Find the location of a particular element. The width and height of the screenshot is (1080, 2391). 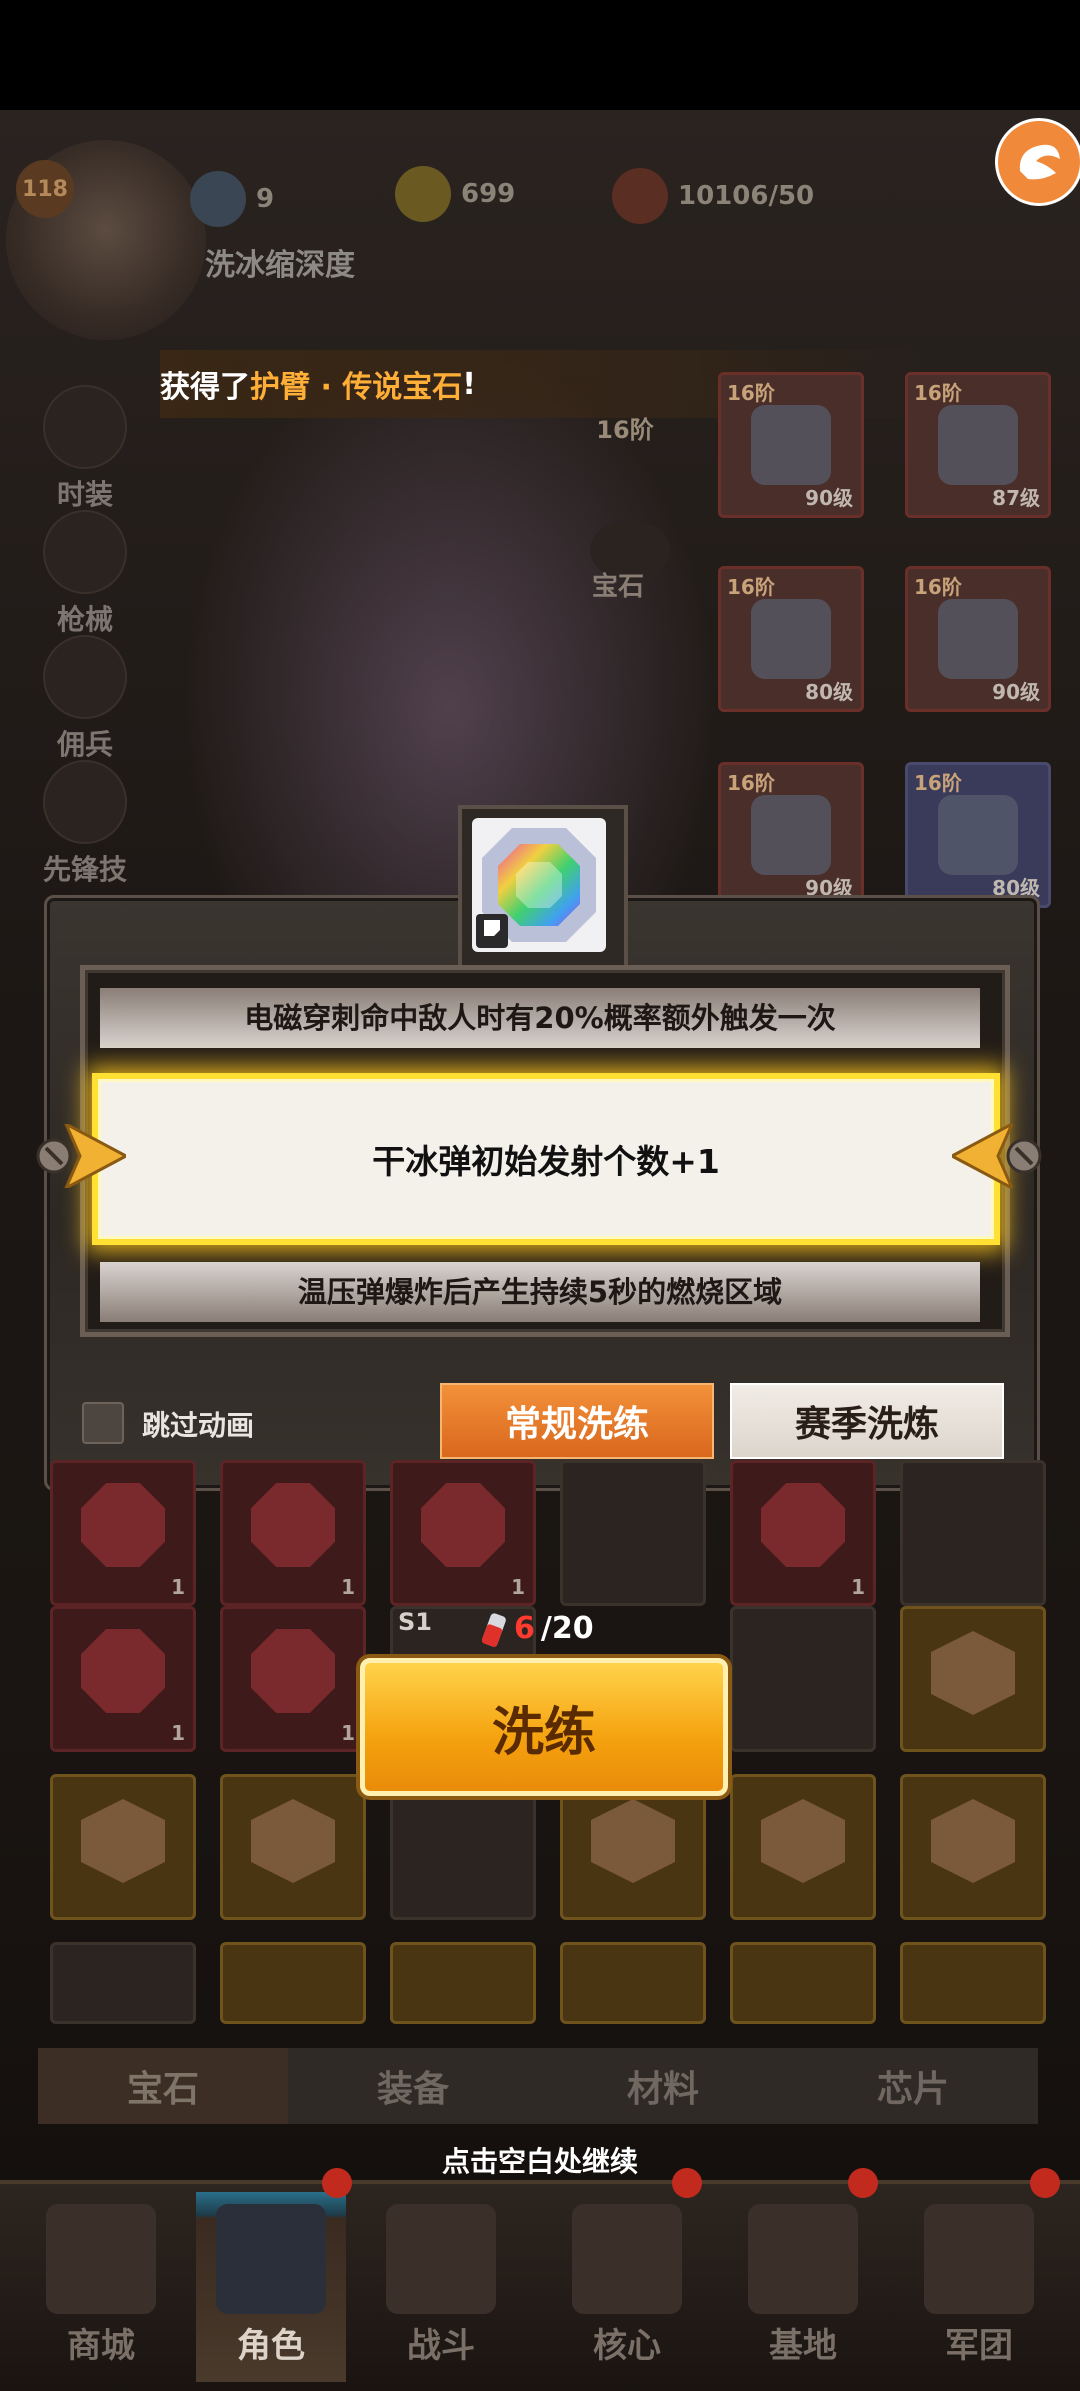

blade-icon is located at coordinates (85, 802).